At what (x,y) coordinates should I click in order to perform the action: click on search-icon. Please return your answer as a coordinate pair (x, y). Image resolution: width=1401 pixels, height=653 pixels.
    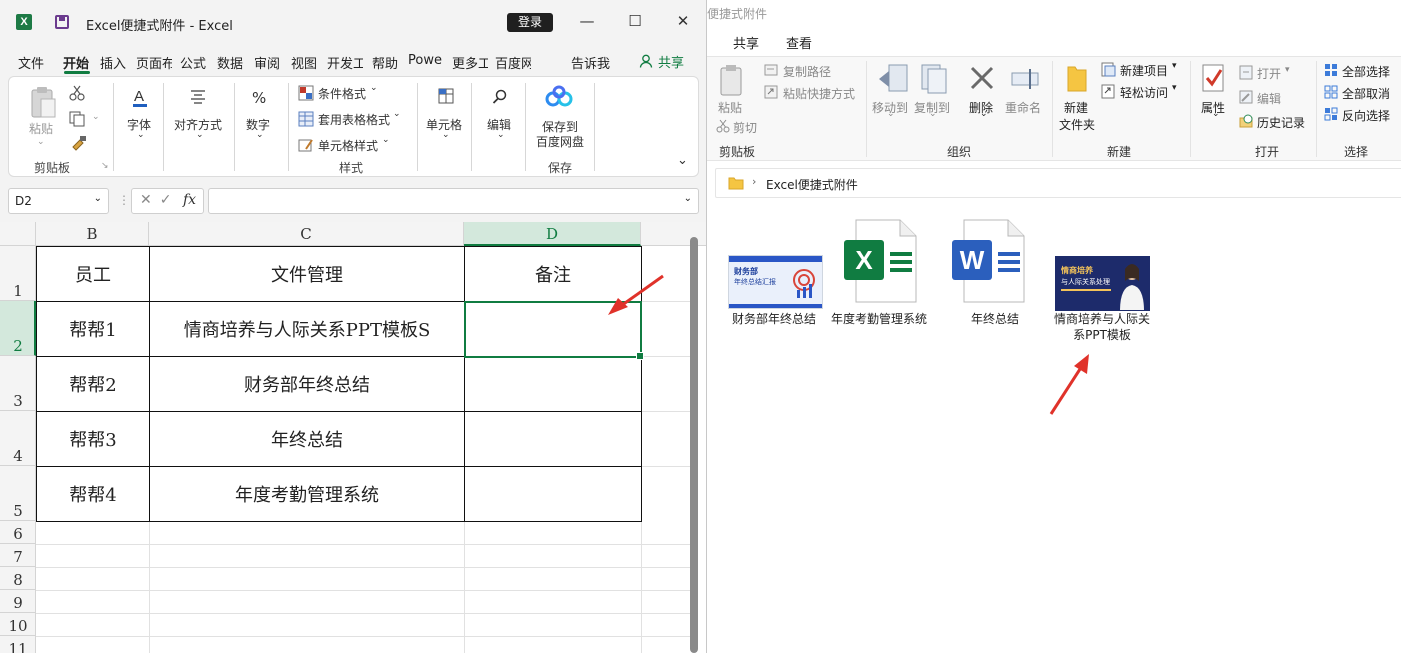
    Looking at the image, I should click on (500, 97).